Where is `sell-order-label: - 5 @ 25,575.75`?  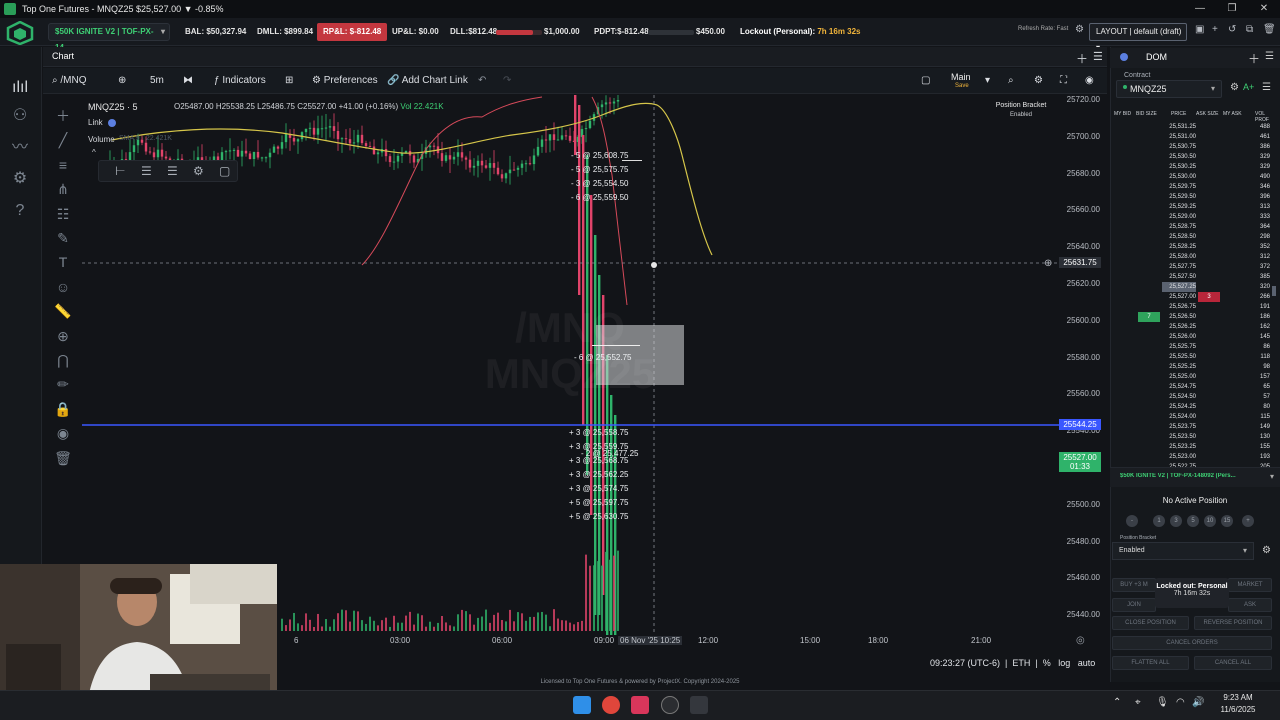
sell-order-label: - 5 @ 25,575.75 is located at coordinates (600, 169).